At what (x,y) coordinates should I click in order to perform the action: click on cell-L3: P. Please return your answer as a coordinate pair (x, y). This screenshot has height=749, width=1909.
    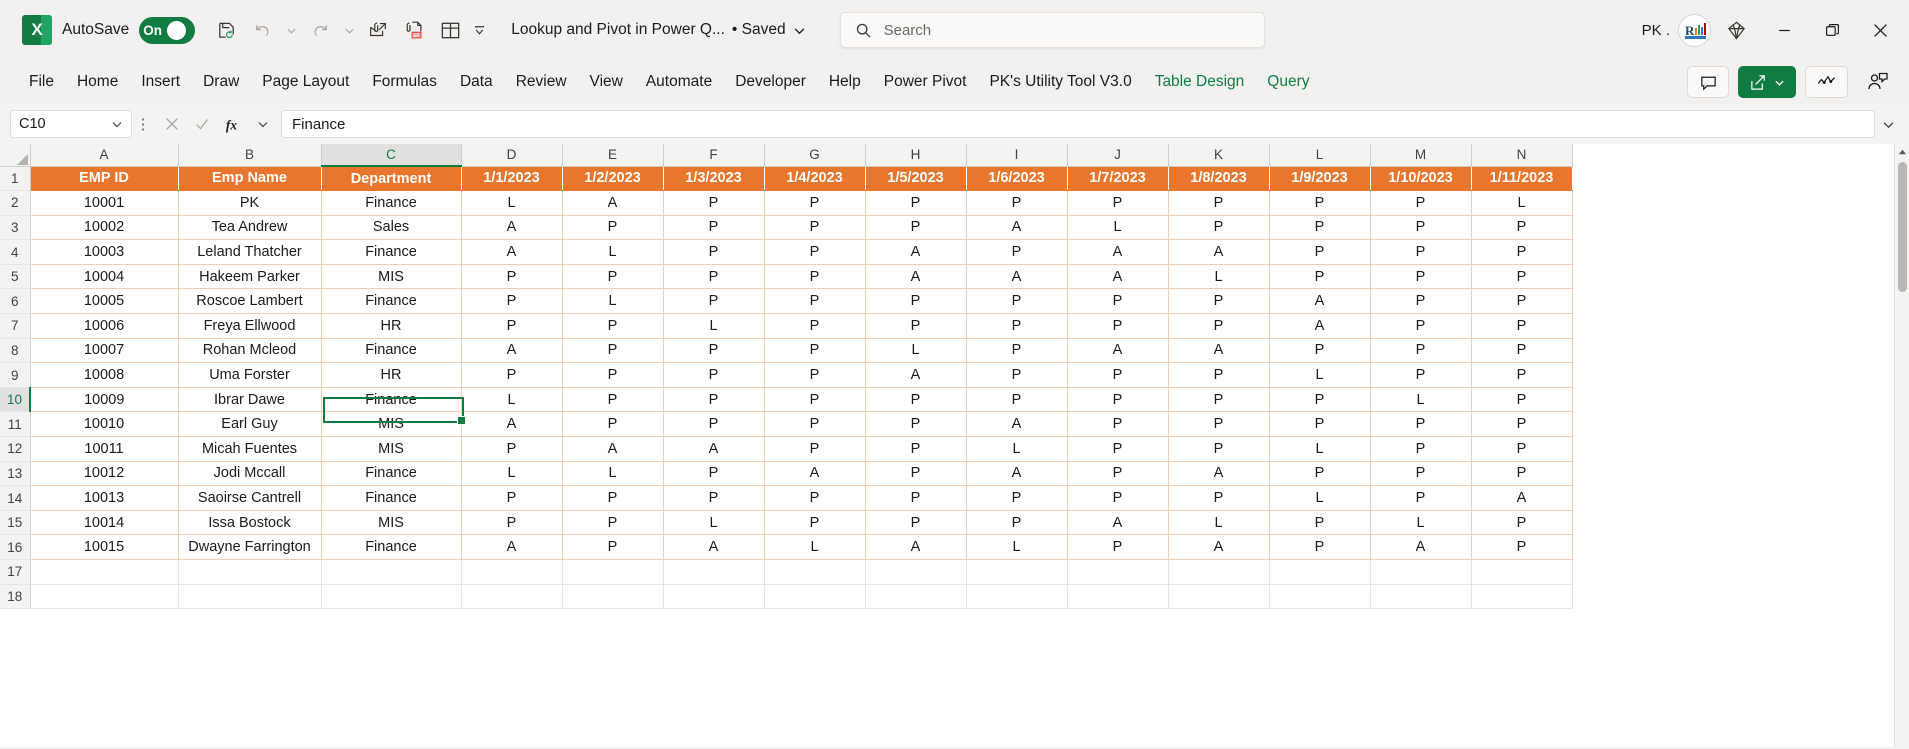
    Looking at the image, I should click on (1320, 228).